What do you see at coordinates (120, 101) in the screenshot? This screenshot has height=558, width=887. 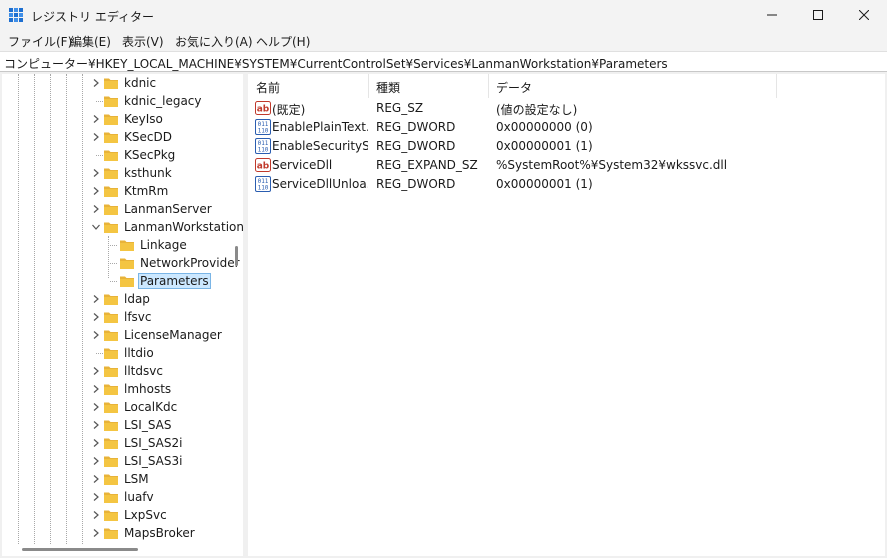 I see `tree-item: kdnic_legacy` at bounding box center [120, 101].